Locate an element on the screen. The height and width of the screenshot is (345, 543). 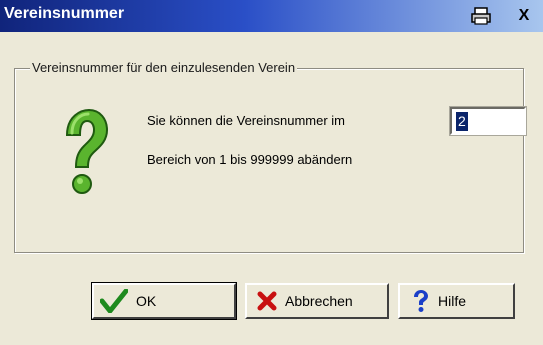
message-line-2: Bereich von 1 bis 999999 abändern is located at coordinates (250, 159).